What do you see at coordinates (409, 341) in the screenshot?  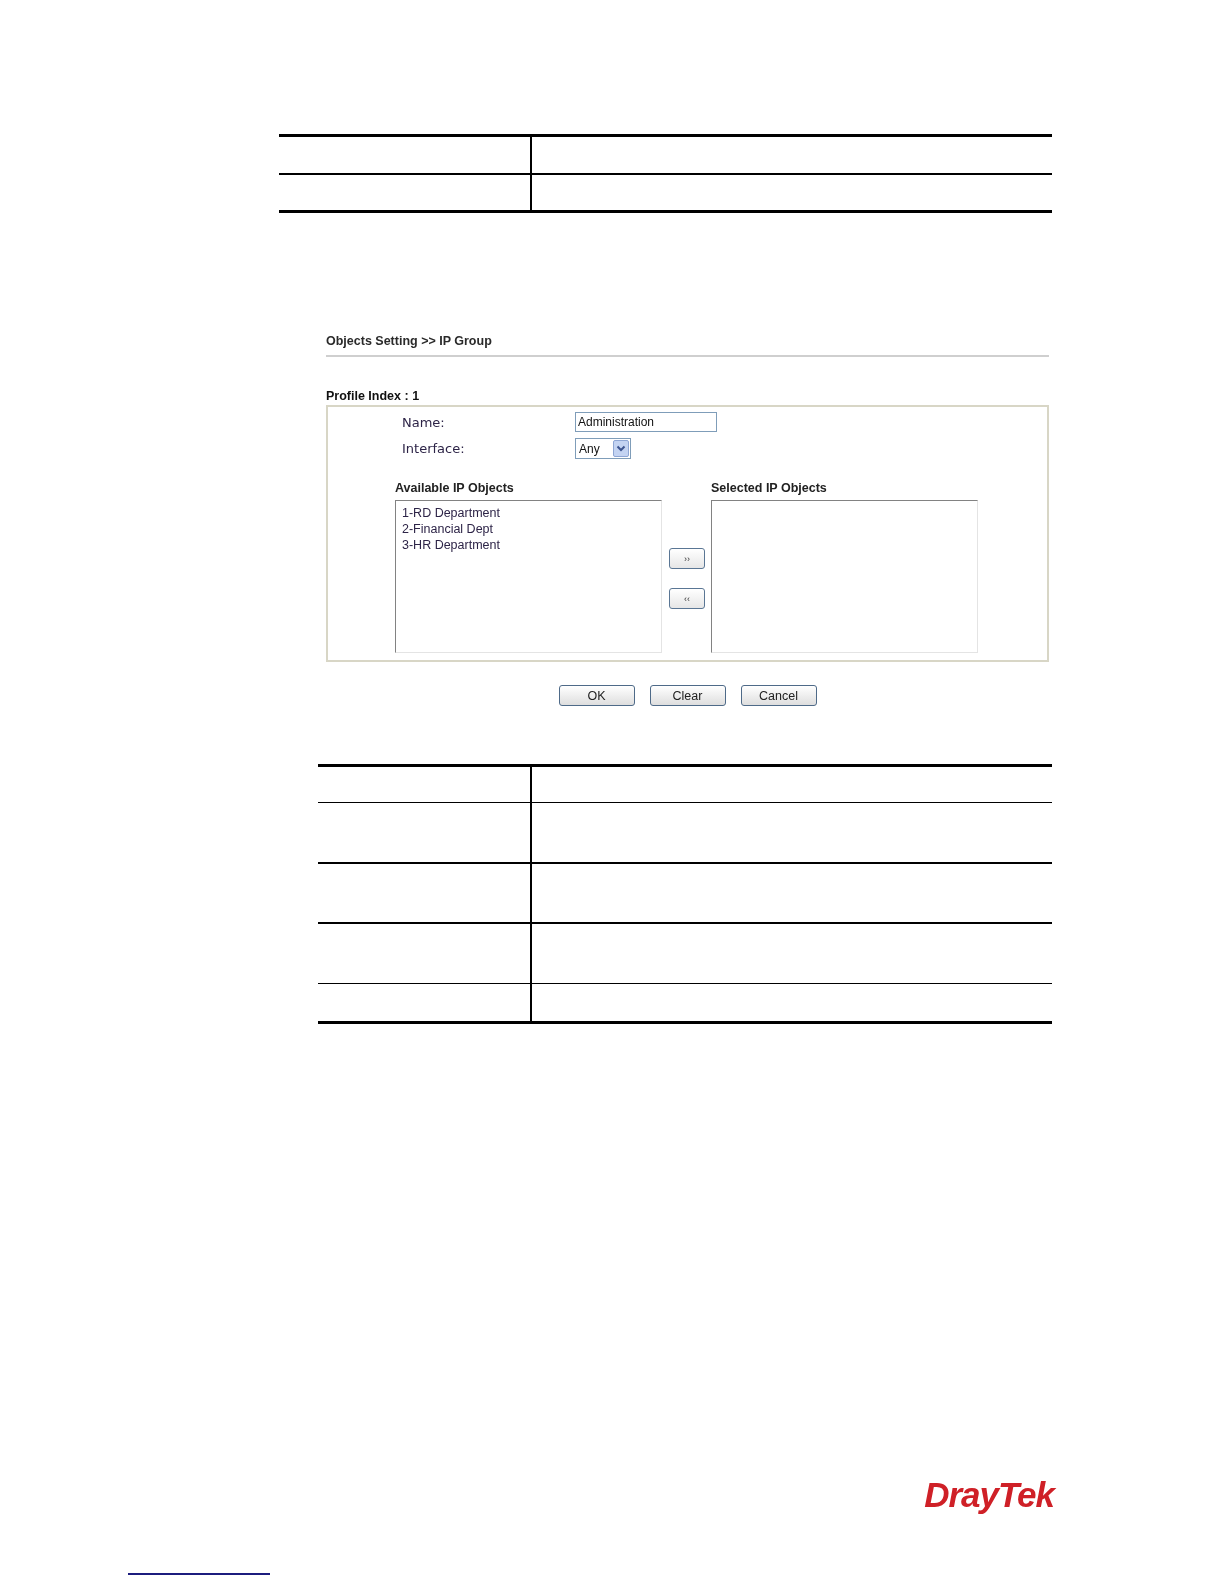 I see `breadcrumb-title: Objects Setting >> IP Group` at bounding box center [409, 341].